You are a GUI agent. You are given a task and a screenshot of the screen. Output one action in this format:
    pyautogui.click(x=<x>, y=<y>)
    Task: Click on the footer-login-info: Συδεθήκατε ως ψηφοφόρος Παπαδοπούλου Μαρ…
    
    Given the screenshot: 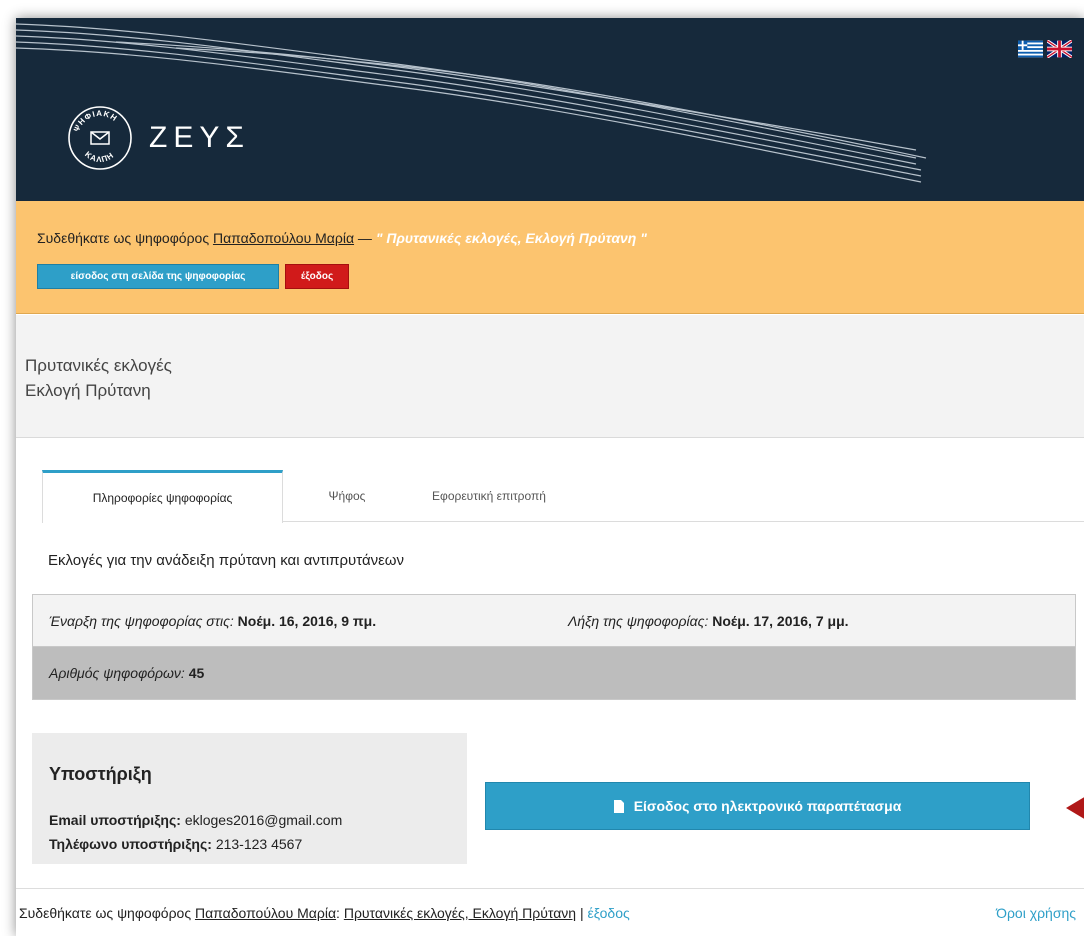 What is the action you would take?
    pyautogui.click(x=324, y=913)
    